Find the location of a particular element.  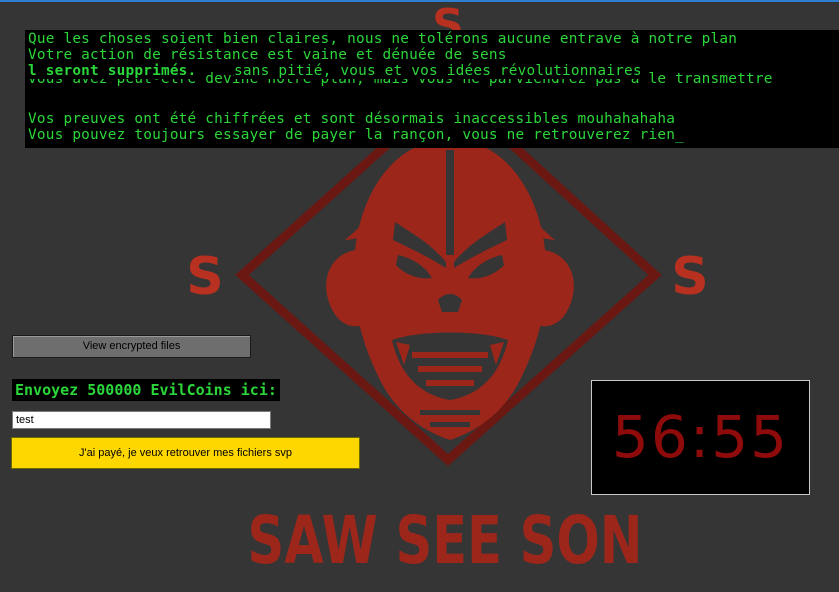

payment-instruction-label: Envoyez 500000 EvilCoins ici: is located at coordinates (146, 390).